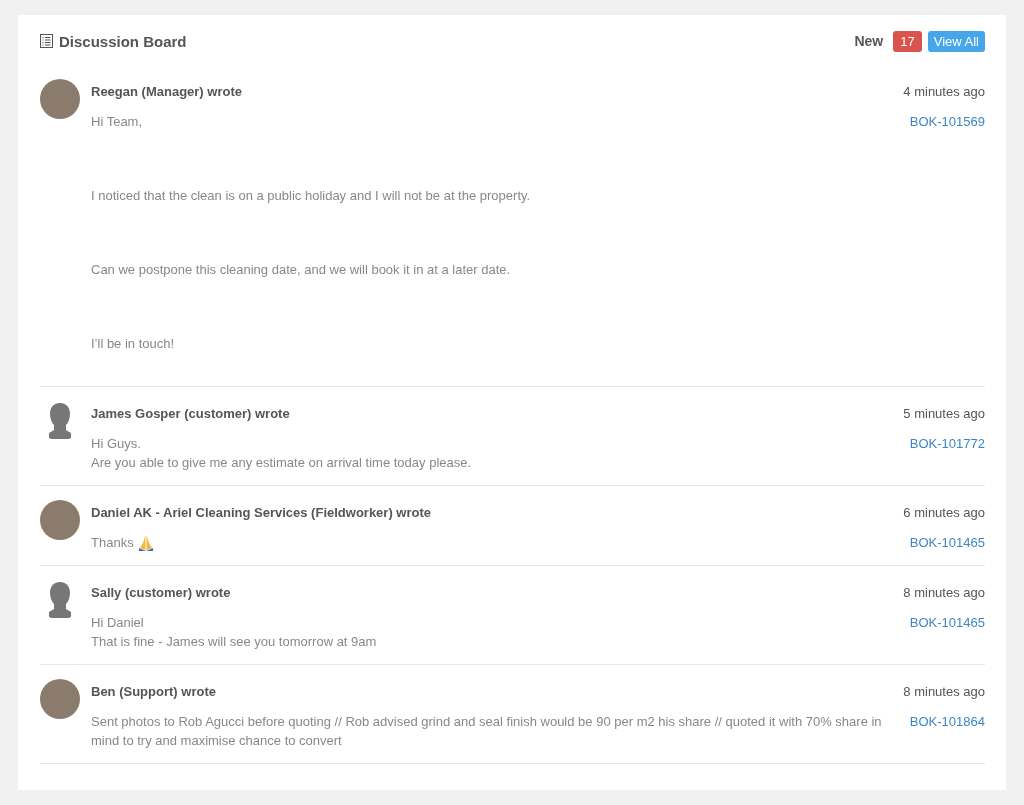 The height and width of the screenshot is (805, 1024). Describe the element at coordinates (191, 414) in the screenshot. I see `author-name: James Gosper (customer) wrote` at that location.